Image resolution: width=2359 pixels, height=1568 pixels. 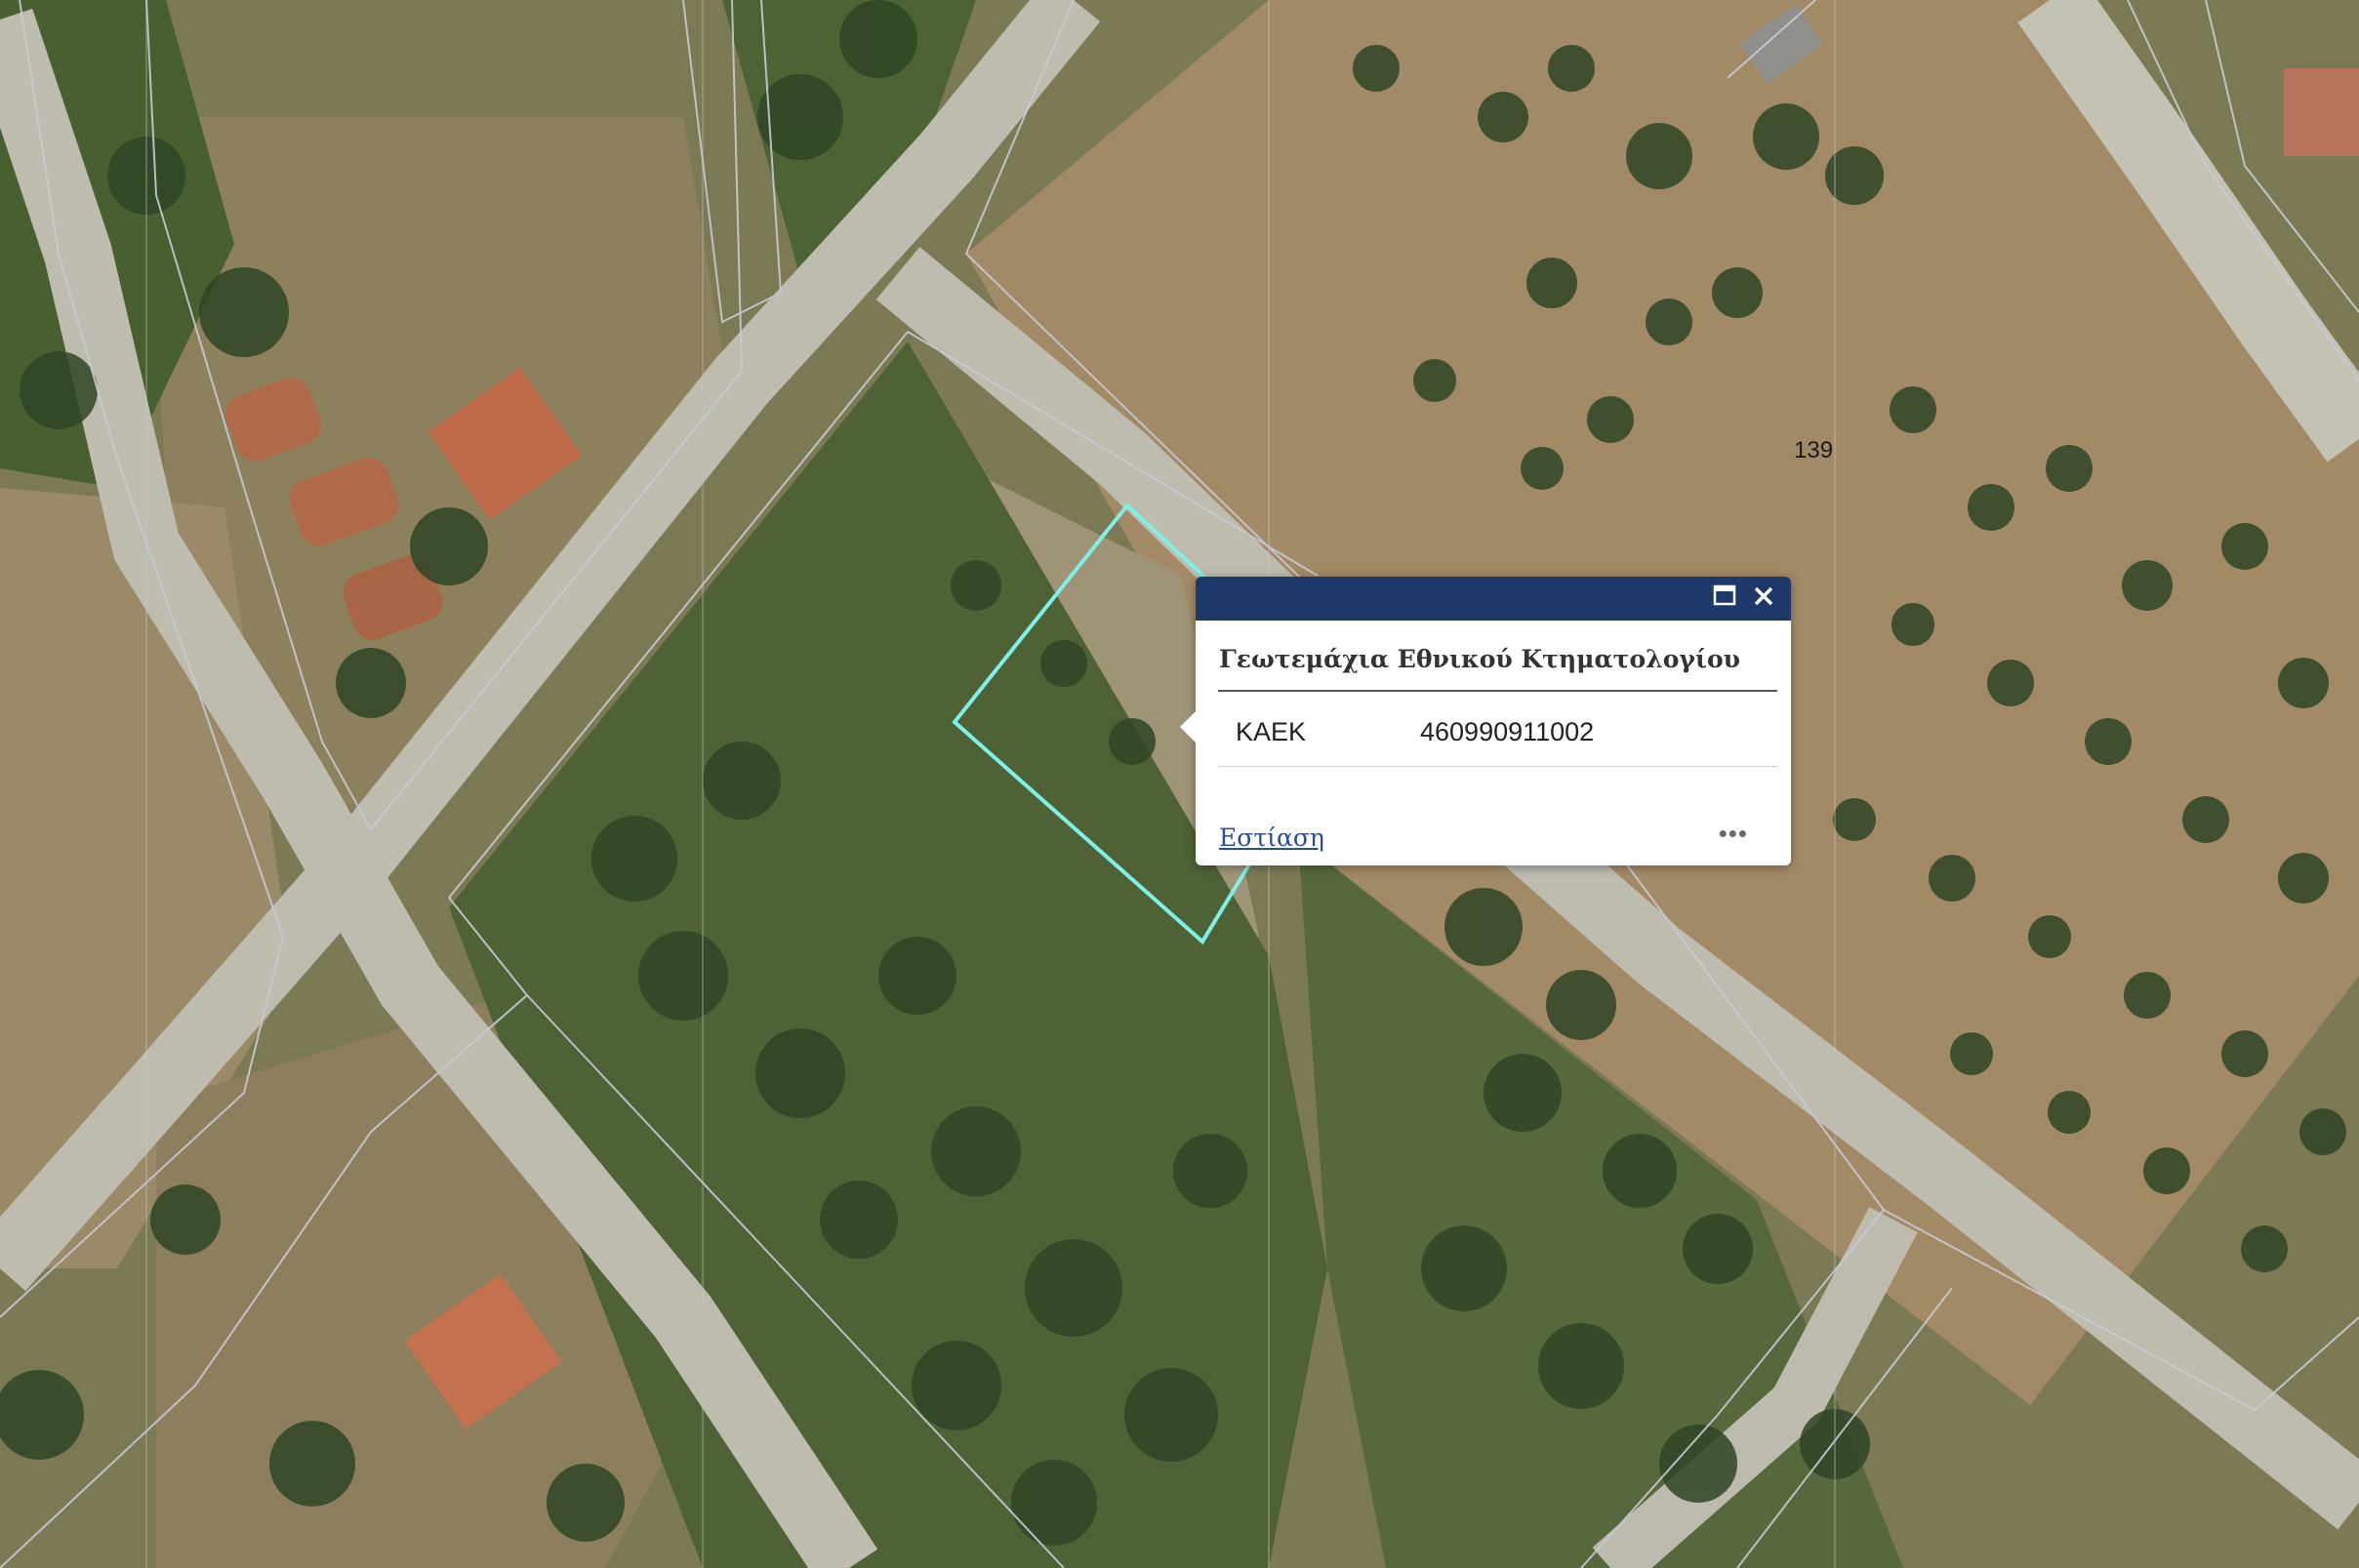 I want to click on attribute-key: ΚΑΕΚ, so click(x=1271, y=731).